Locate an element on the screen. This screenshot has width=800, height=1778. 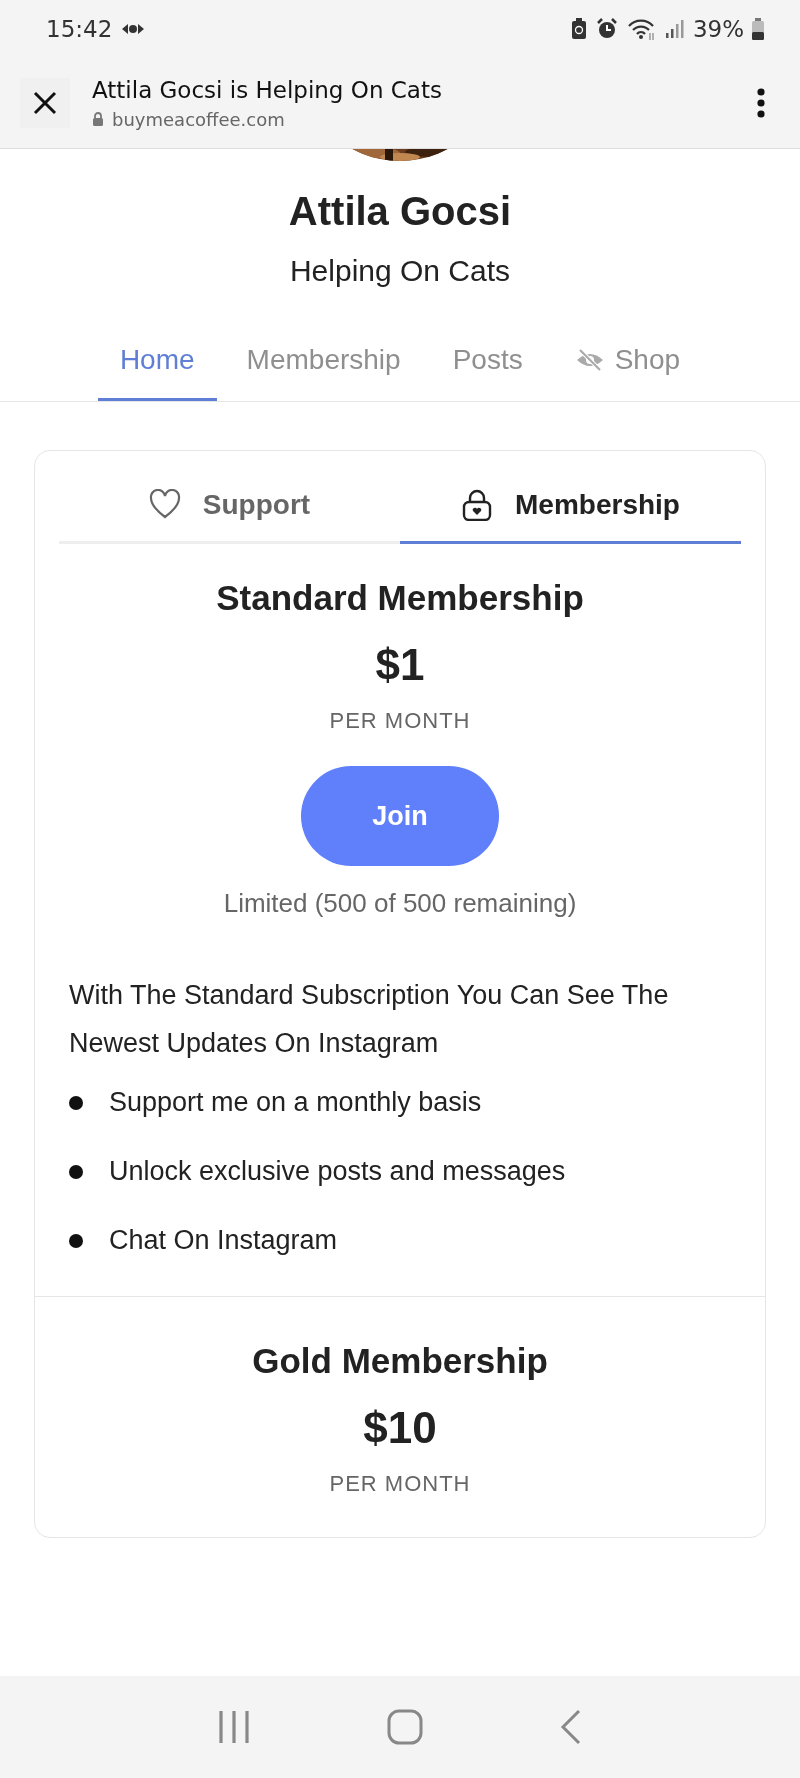
tier-title: Standard Membership is located at coordinates (400, 598).